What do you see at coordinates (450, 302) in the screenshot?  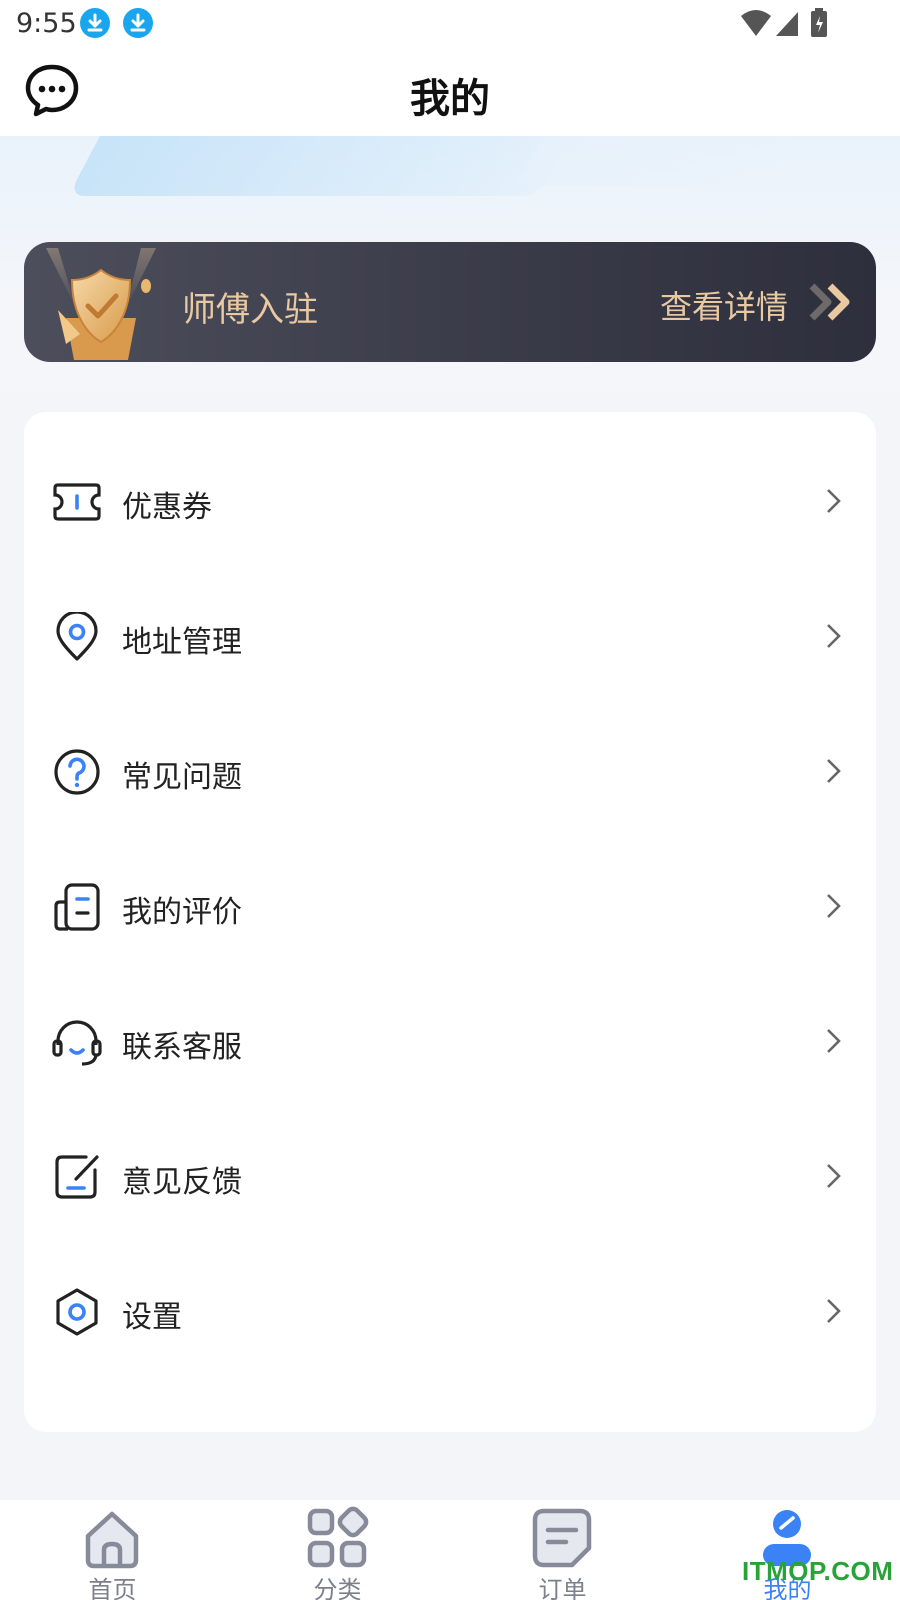 I see `master-join-banner: 师傅入驻 查看详情` at bounding box center [450, 302].